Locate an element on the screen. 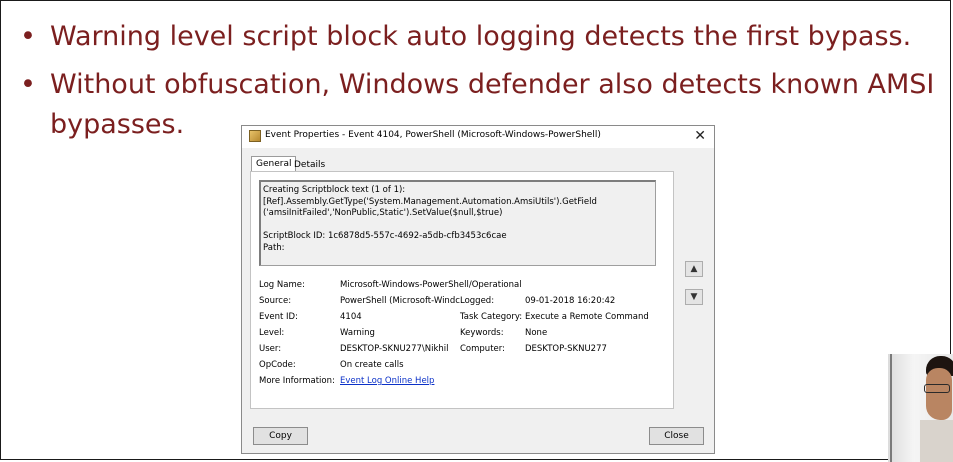 Image resolution: width=953 pixels, height=462 pixels. user-value: DESKTOP-SKNU277\Nikhil is located at coordinates (394, 349).